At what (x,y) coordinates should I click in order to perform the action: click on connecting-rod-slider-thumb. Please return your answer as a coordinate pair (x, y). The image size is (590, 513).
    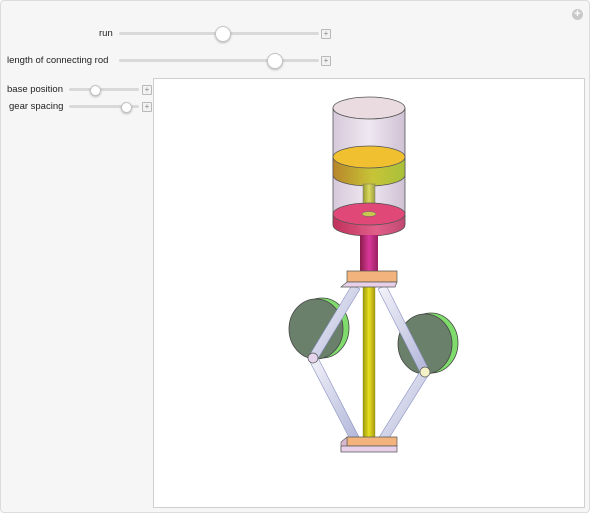
    Looking at the image, I should click on (275, 61).